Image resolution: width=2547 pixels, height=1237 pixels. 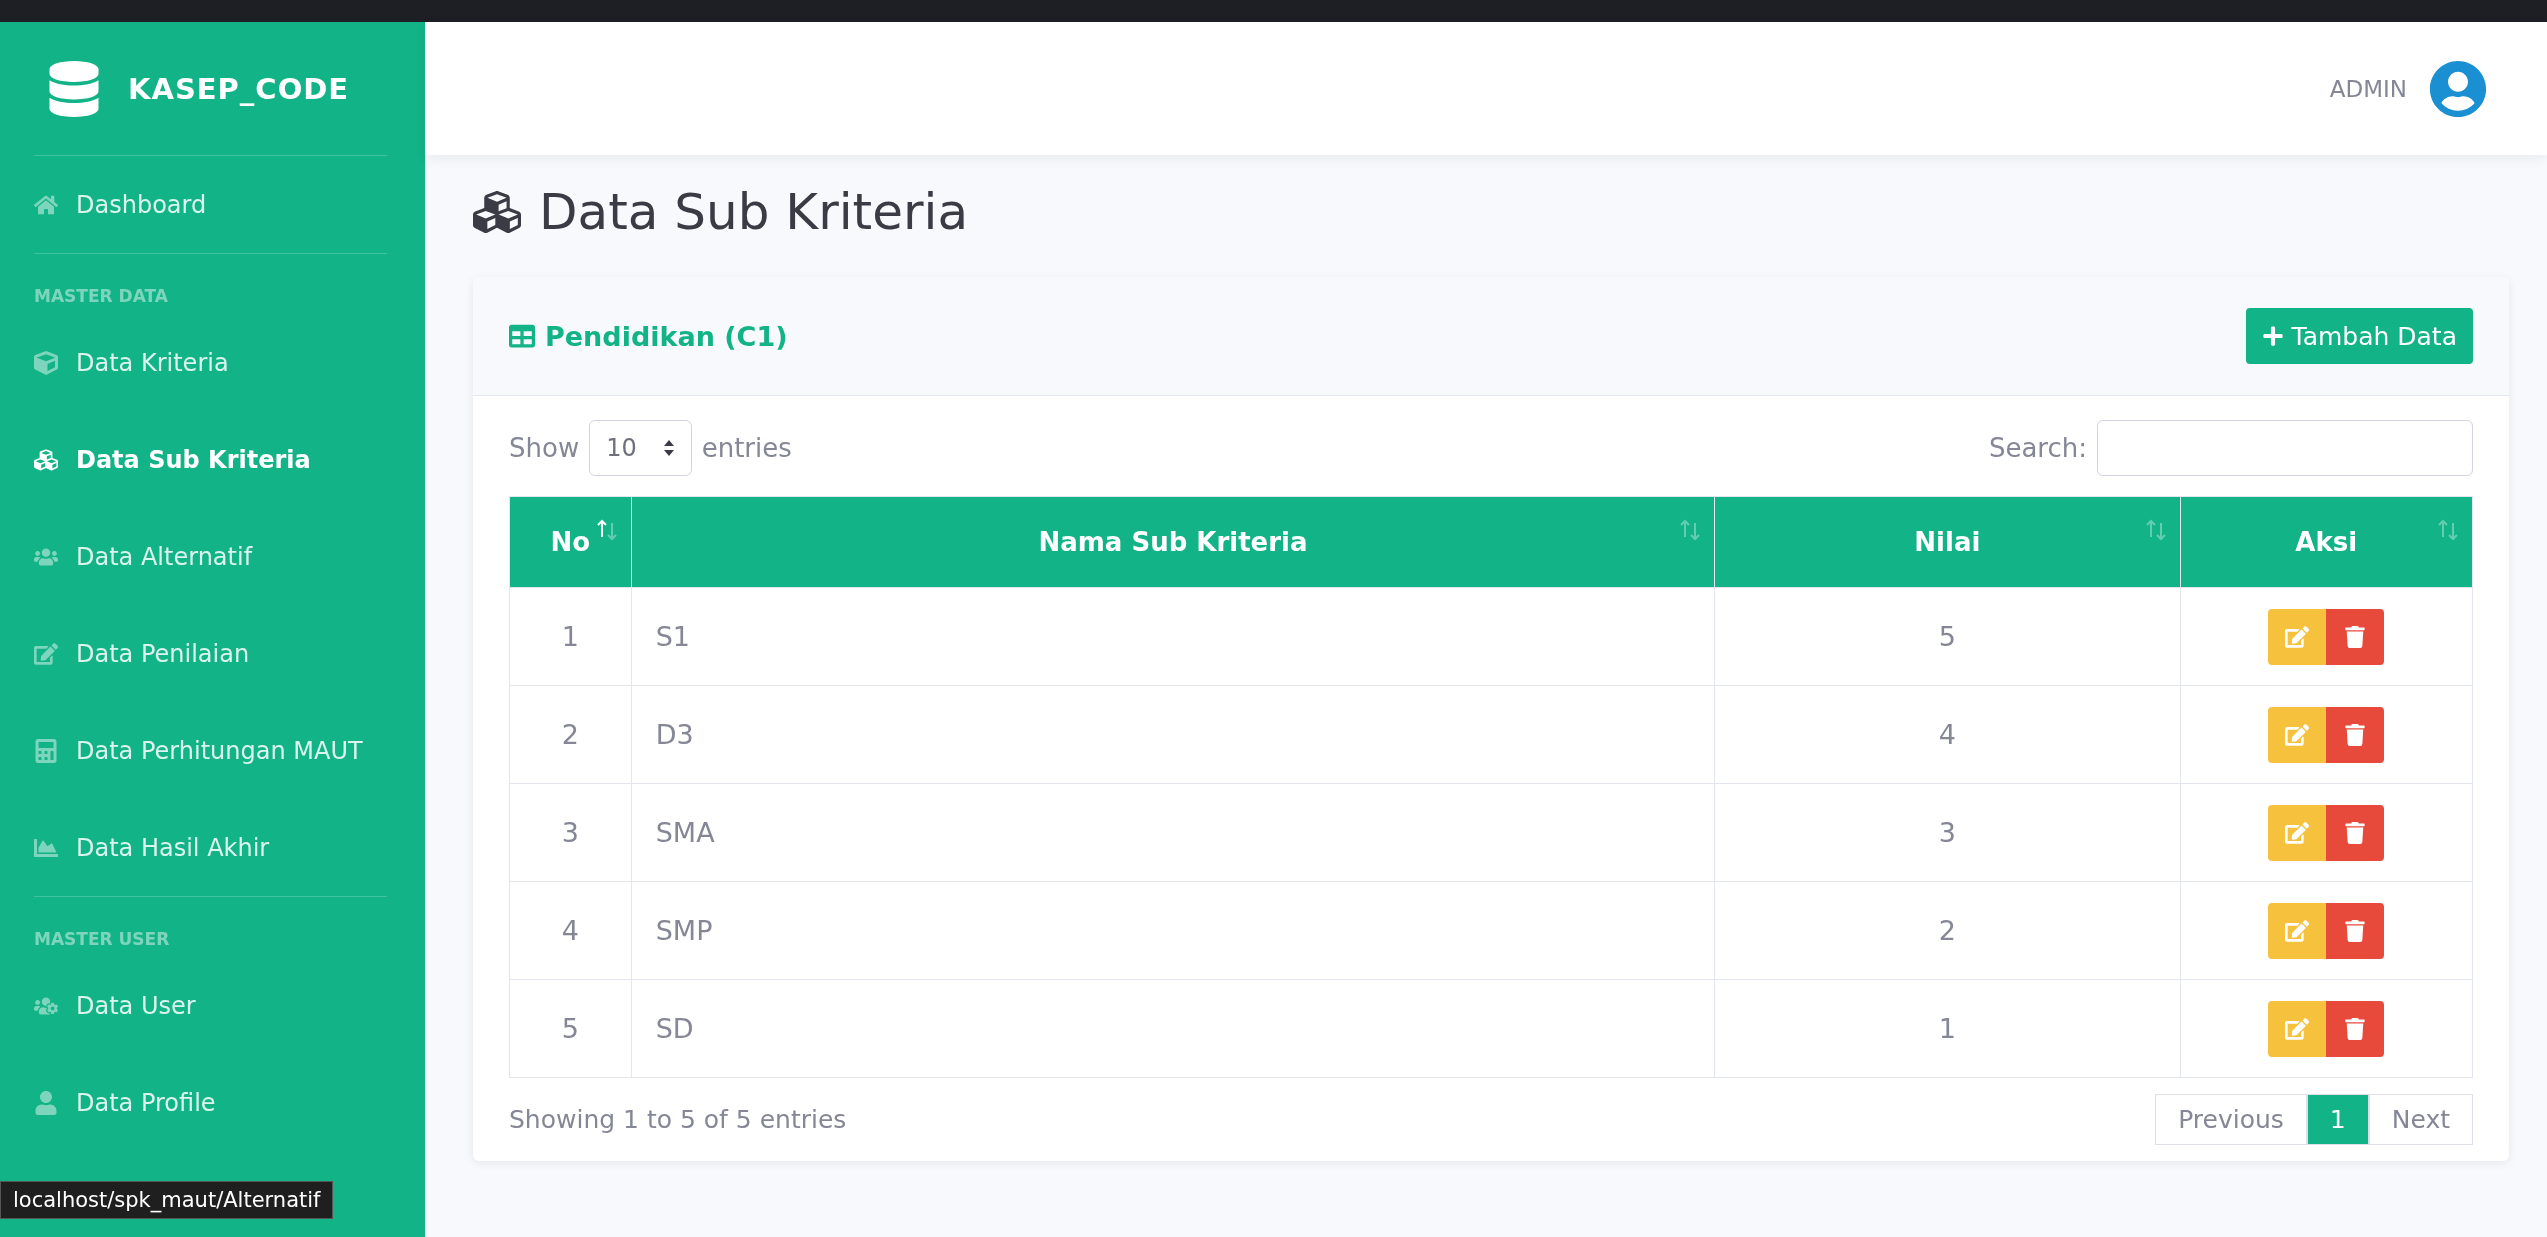 I want to click on sidebar-item: Data Kriteria, so click(x=210, y=362).